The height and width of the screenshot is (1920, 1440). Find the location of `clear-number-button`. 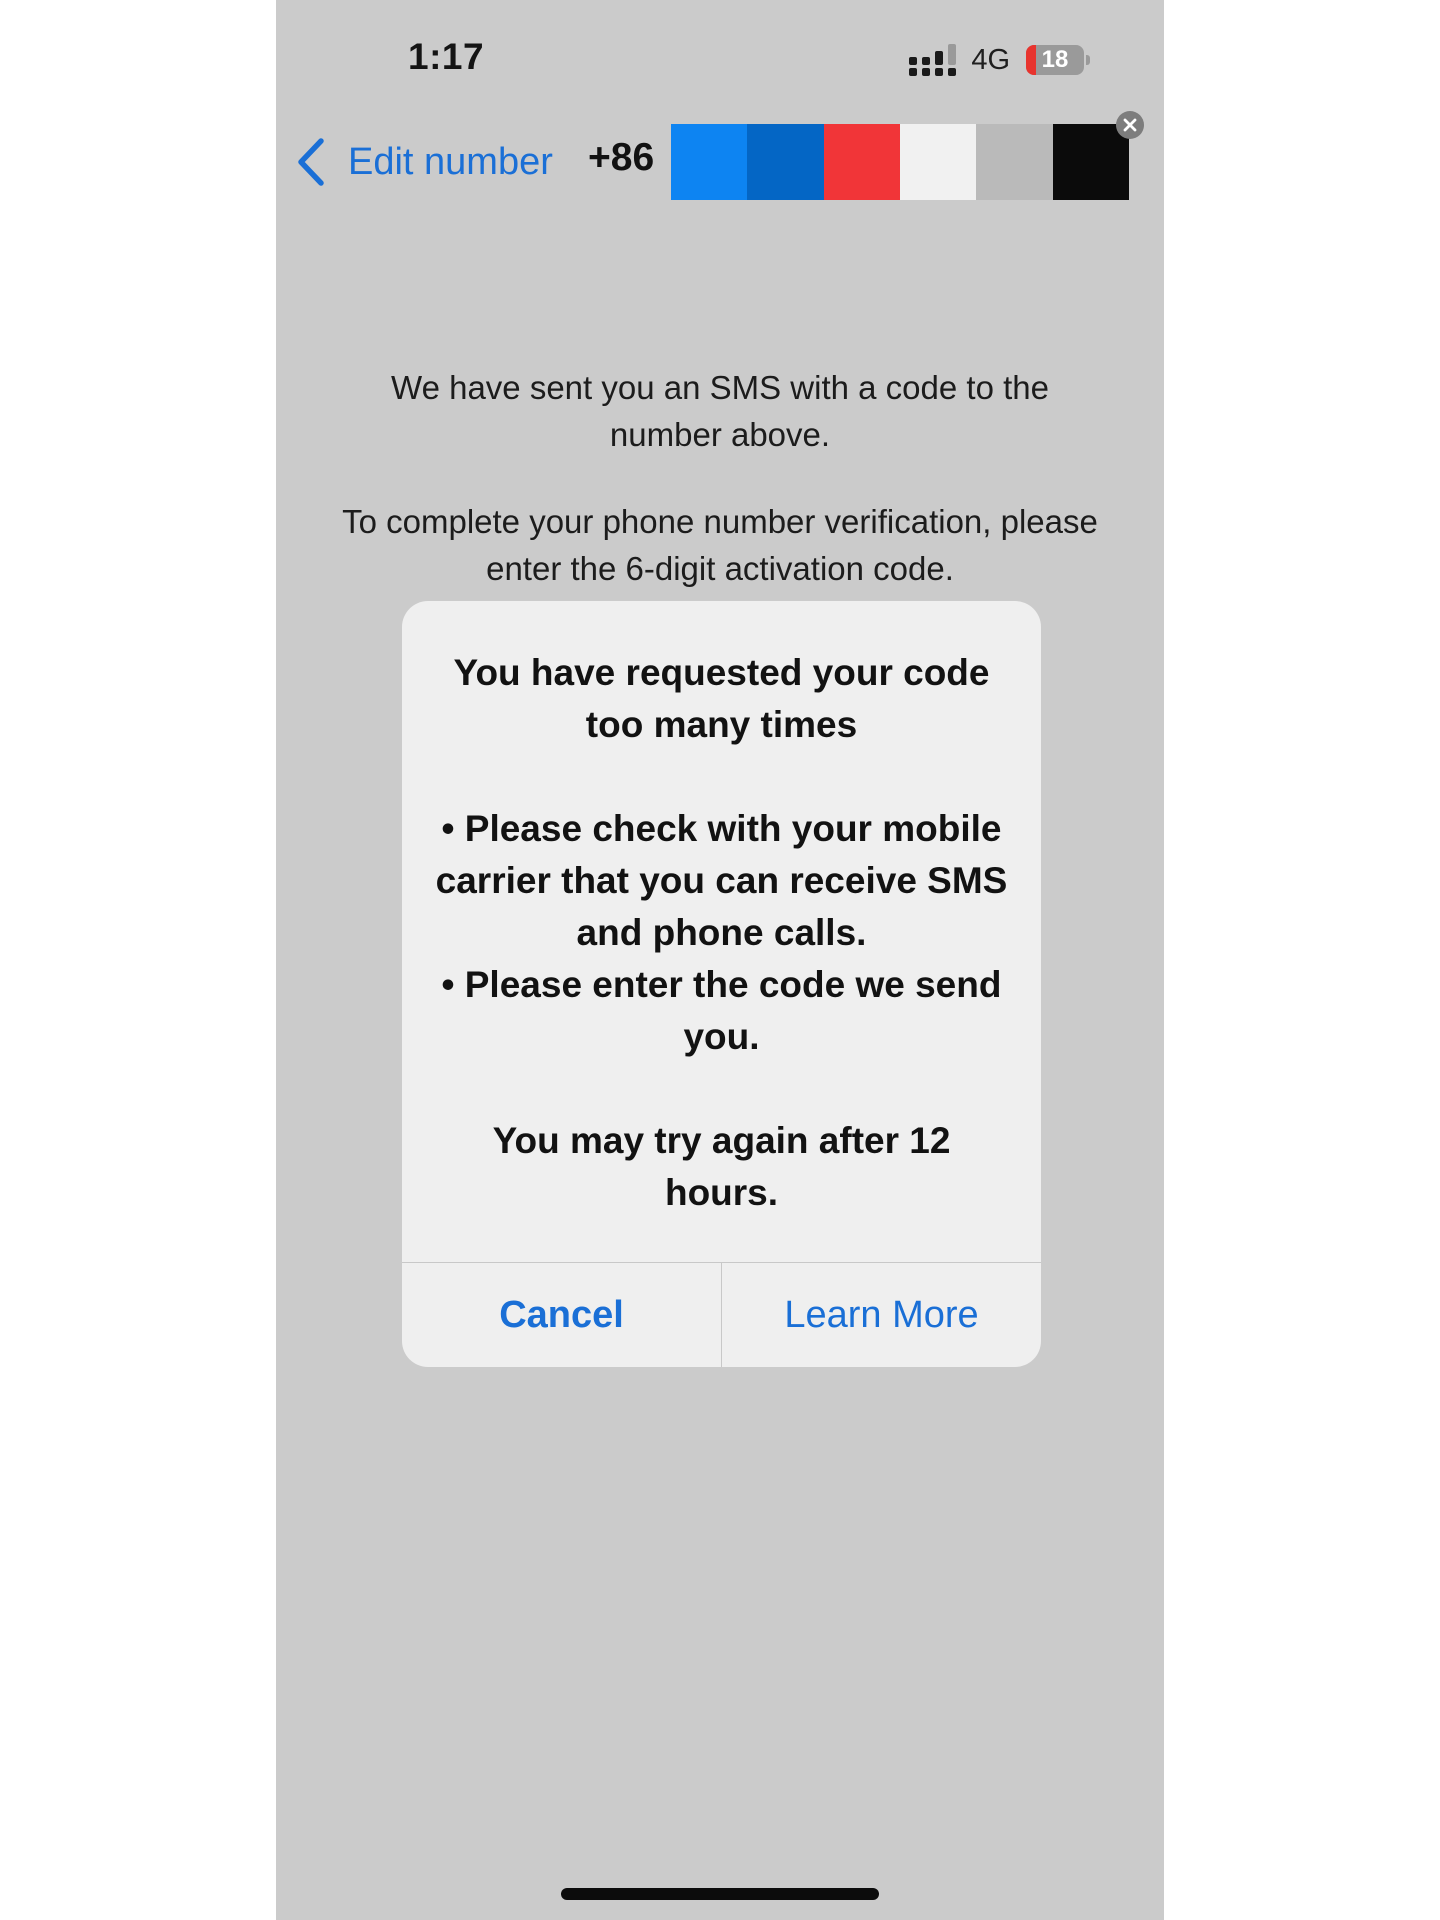

clear-number-button is located at coordinates (1130, 125).